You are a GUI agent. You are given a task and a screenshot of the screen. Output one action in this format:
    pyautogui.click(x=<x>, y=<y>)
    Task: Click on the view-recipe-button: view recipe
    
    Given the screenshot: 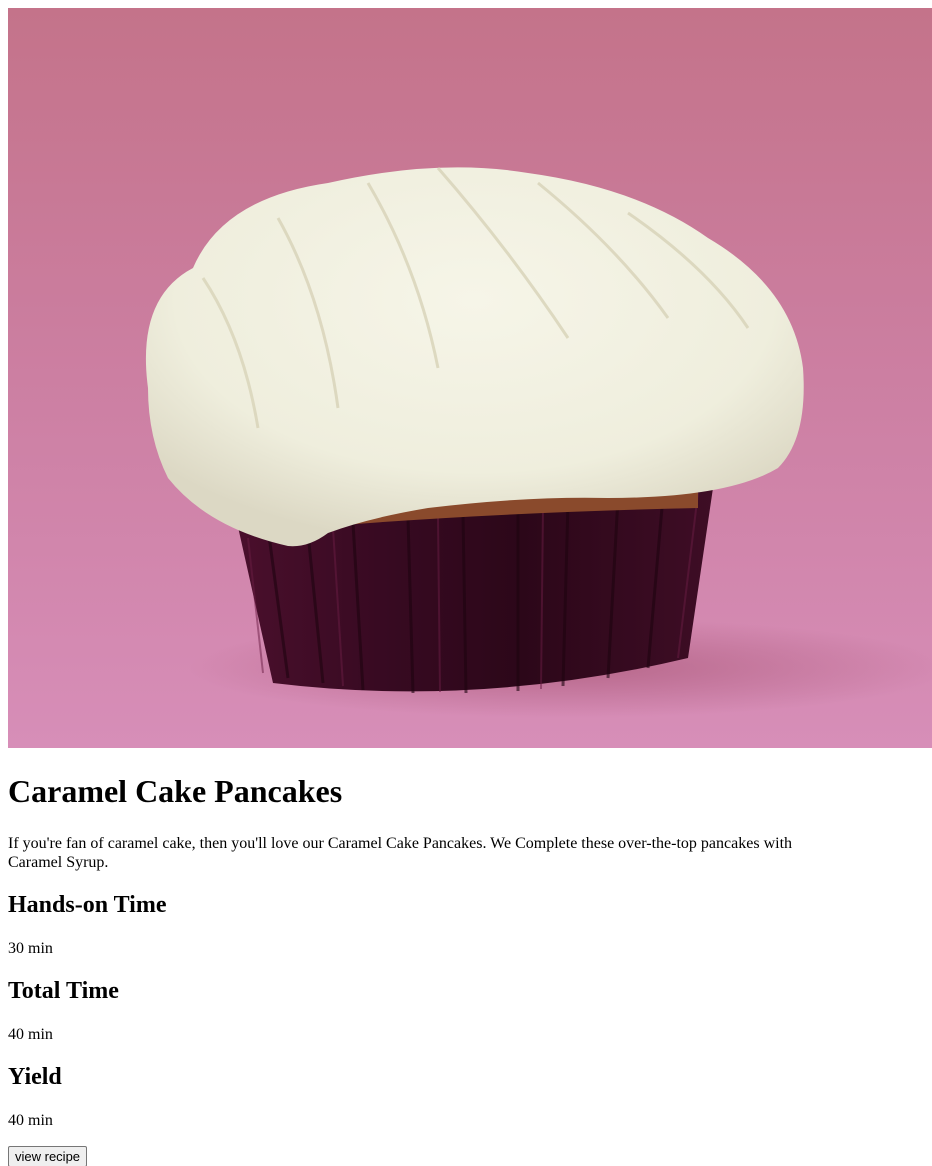 What is the action you would take?
    pyautogui.click(x=48, y=1156)
    